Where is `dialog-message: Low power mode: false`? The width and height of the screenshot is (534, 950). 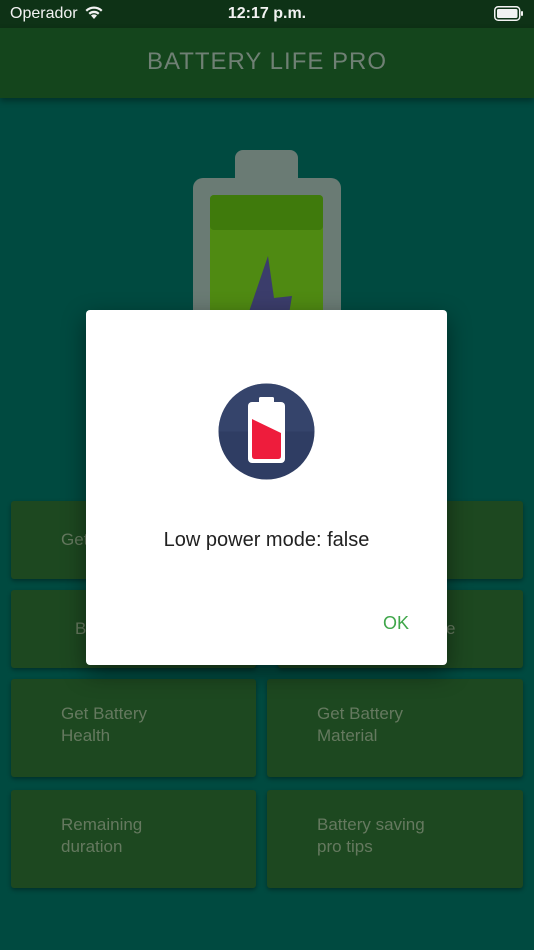 dialog-message: Low power mode: false is located at coordinates (266, 540).